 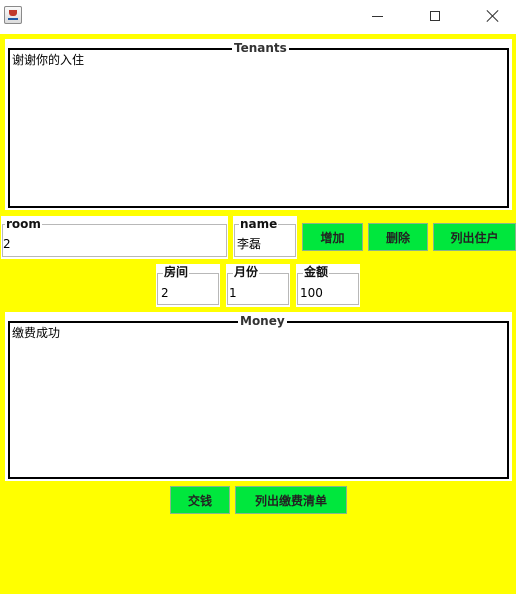 What do you see at coordinates (176, 272) in the screenshot?
I see `fang-jian-label: 房间` at bounding box center [176, 272].